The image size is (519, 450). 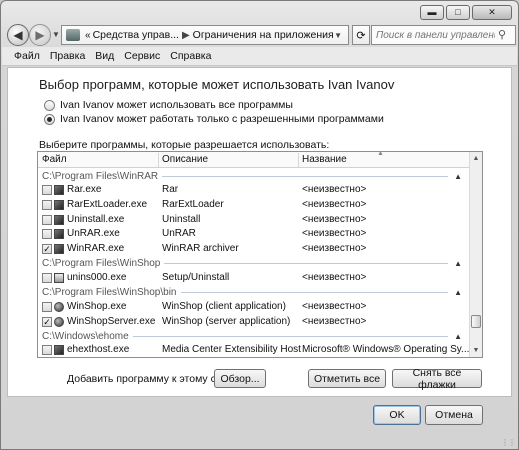 What do you see at coordinates (324, 159) in the screenshot?
I see `column-header-name: Название` at bounding box center [324, 159].